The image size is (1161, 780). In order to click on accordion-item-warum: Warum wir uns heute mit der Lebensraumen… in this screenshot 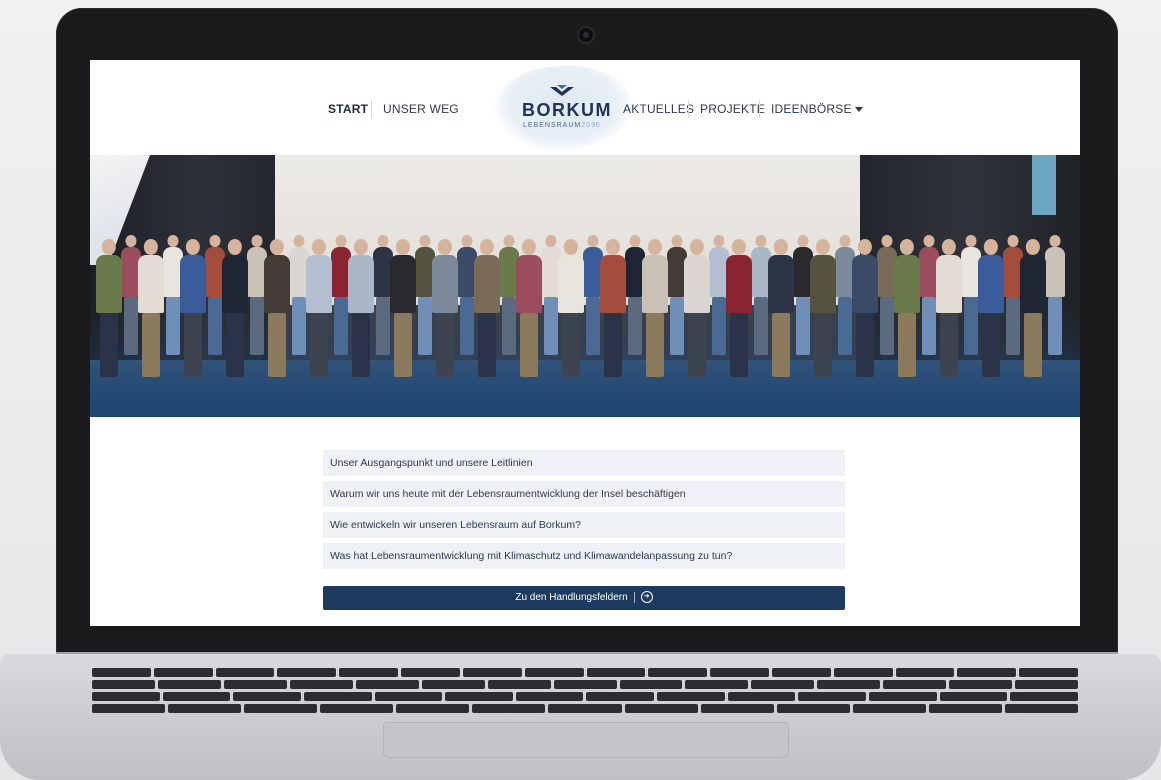, I will do `click(584, 494)`.